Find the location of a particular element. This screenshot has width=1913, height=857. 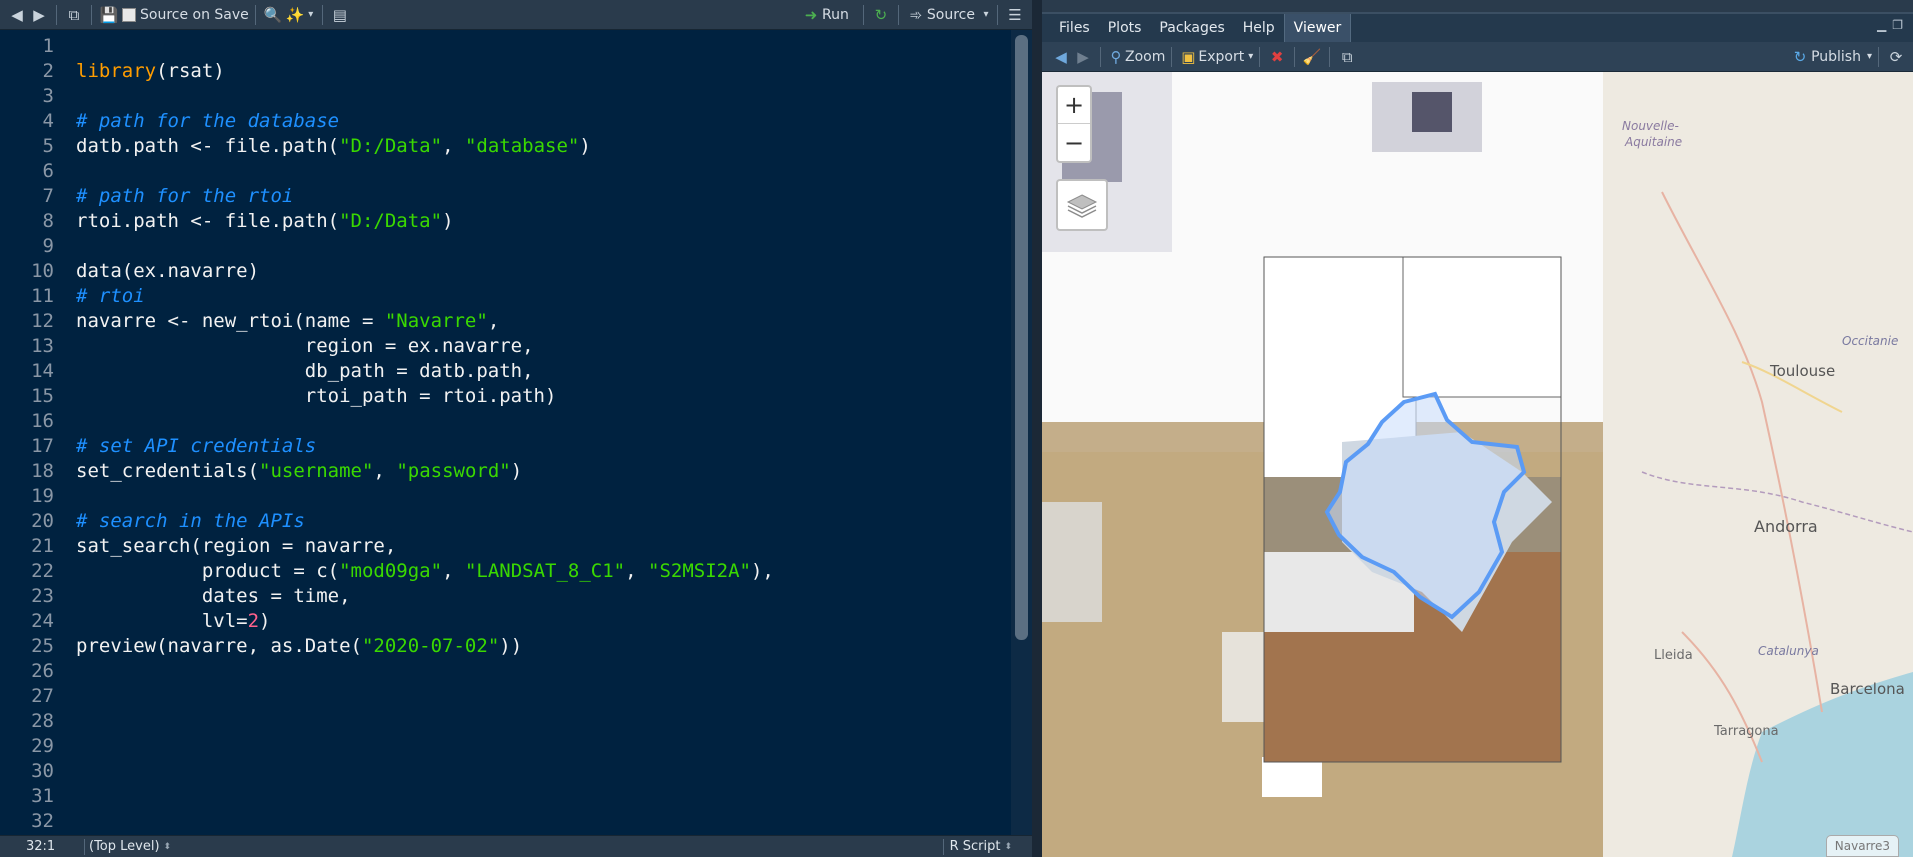

zoom-button: ⚲ Zoom is located at coordinates (1136, 57).